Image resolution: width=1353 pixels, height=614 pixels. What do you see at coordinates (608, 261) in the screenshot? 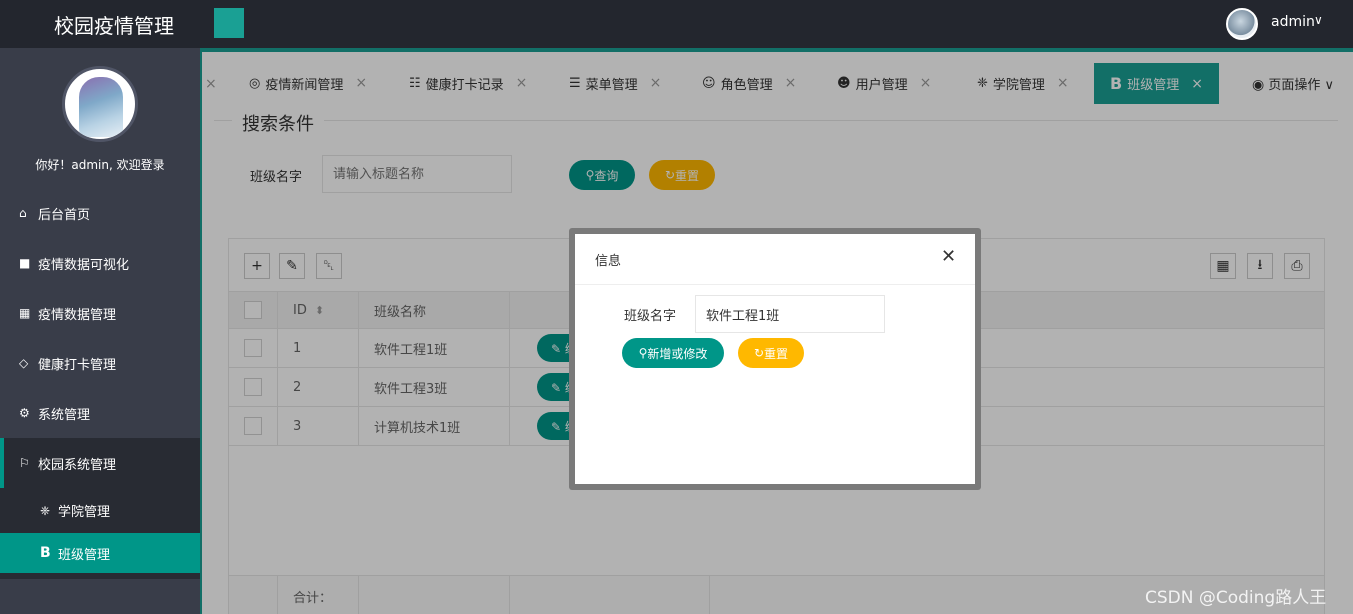
I see `dialog-title: 信息` at bounding box center [608, 261].